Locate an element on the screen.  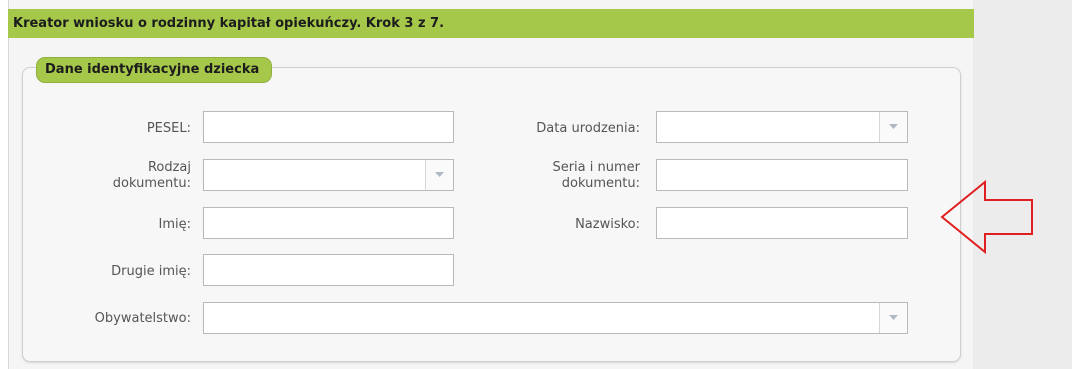
birth-date-select is located at coordinates (782, 127).